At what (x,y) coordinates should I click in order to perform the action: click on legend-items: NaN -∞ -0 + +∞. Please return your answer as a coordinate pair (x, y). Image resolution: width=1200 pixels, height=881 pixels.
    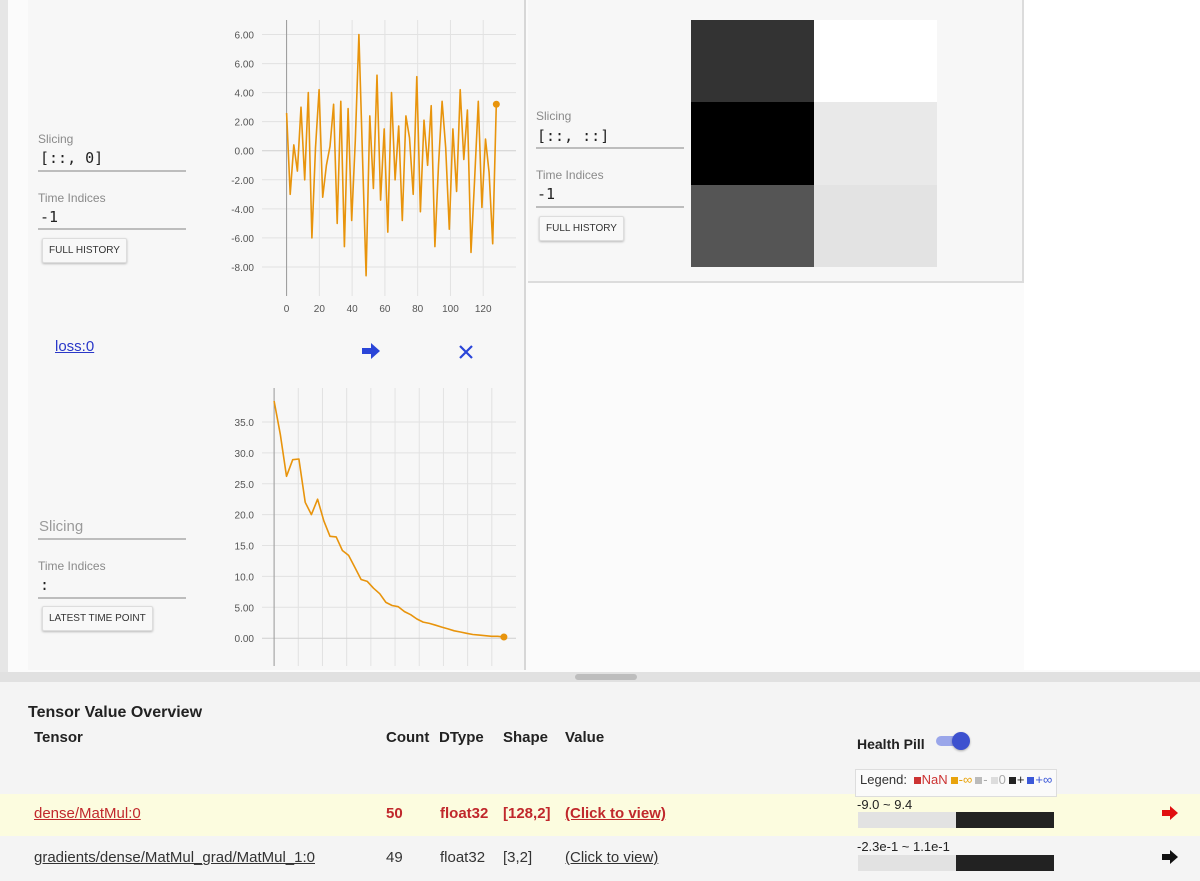
    Looking at the image, I should click on (981, 779).